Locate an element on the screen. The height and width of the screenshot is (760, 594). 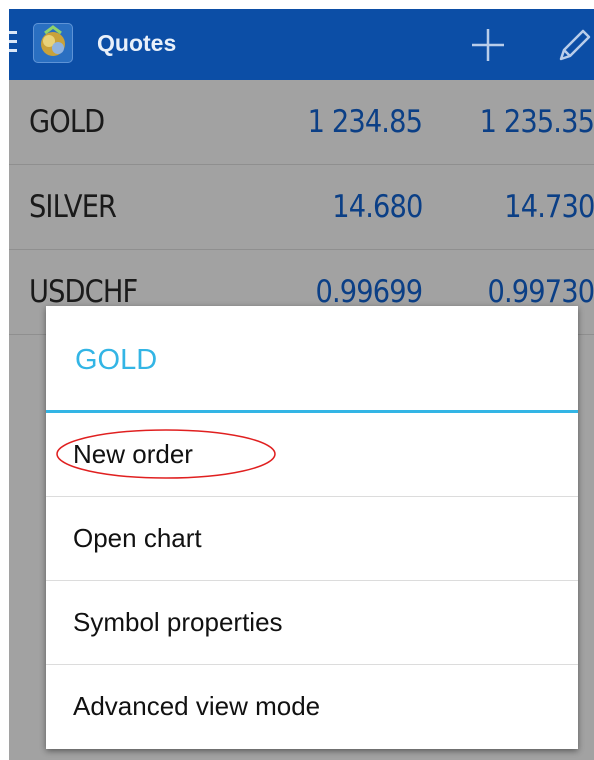
quote-row-silver: SILVER 14.680 14.730 is located at coordinates (301, 207).